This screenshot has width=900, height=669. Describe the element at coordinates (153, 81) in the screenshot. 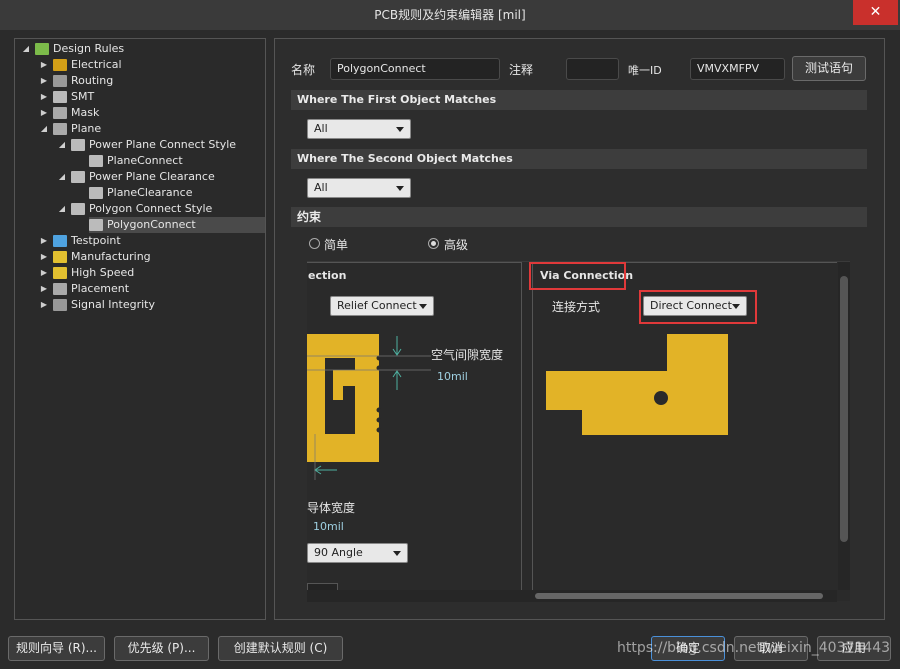

I see `tree-item-routing: ▶ Routing` at that location.